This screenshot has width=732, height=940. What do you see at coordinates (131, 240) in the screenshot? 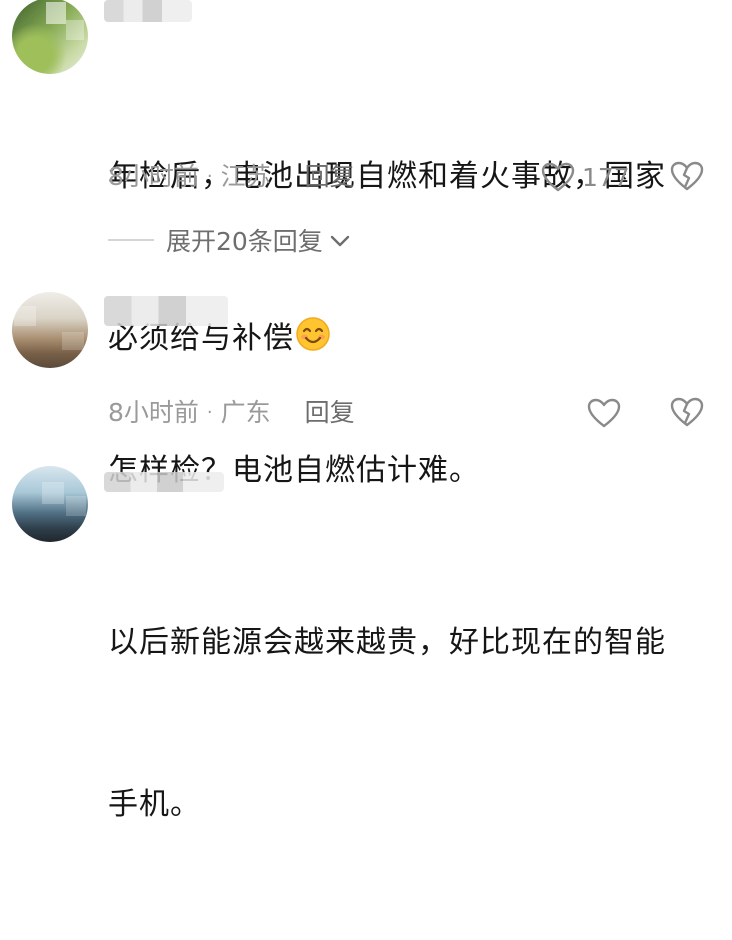
I see `expand-divider` at bounding box center [131, 240].